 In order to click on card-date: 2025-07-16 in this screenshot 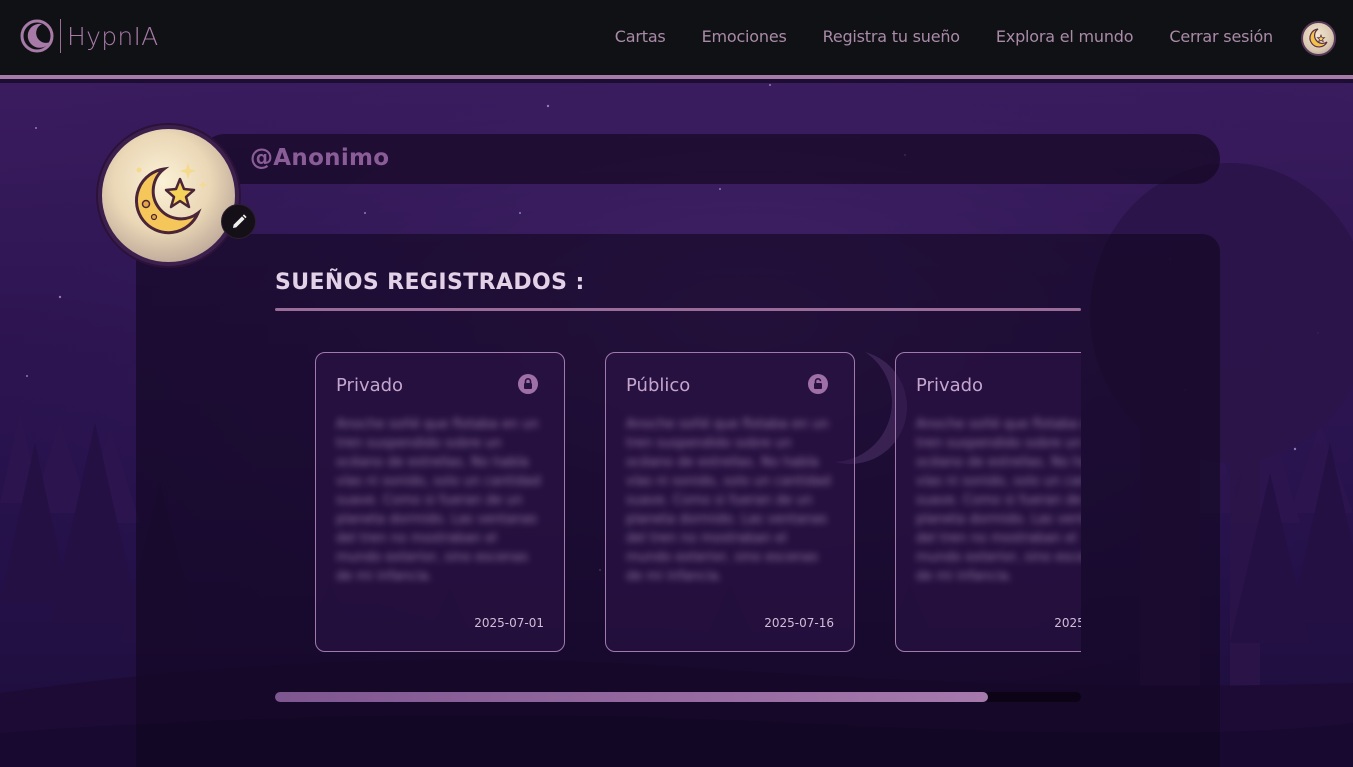, I will do `click(799, 623)`.